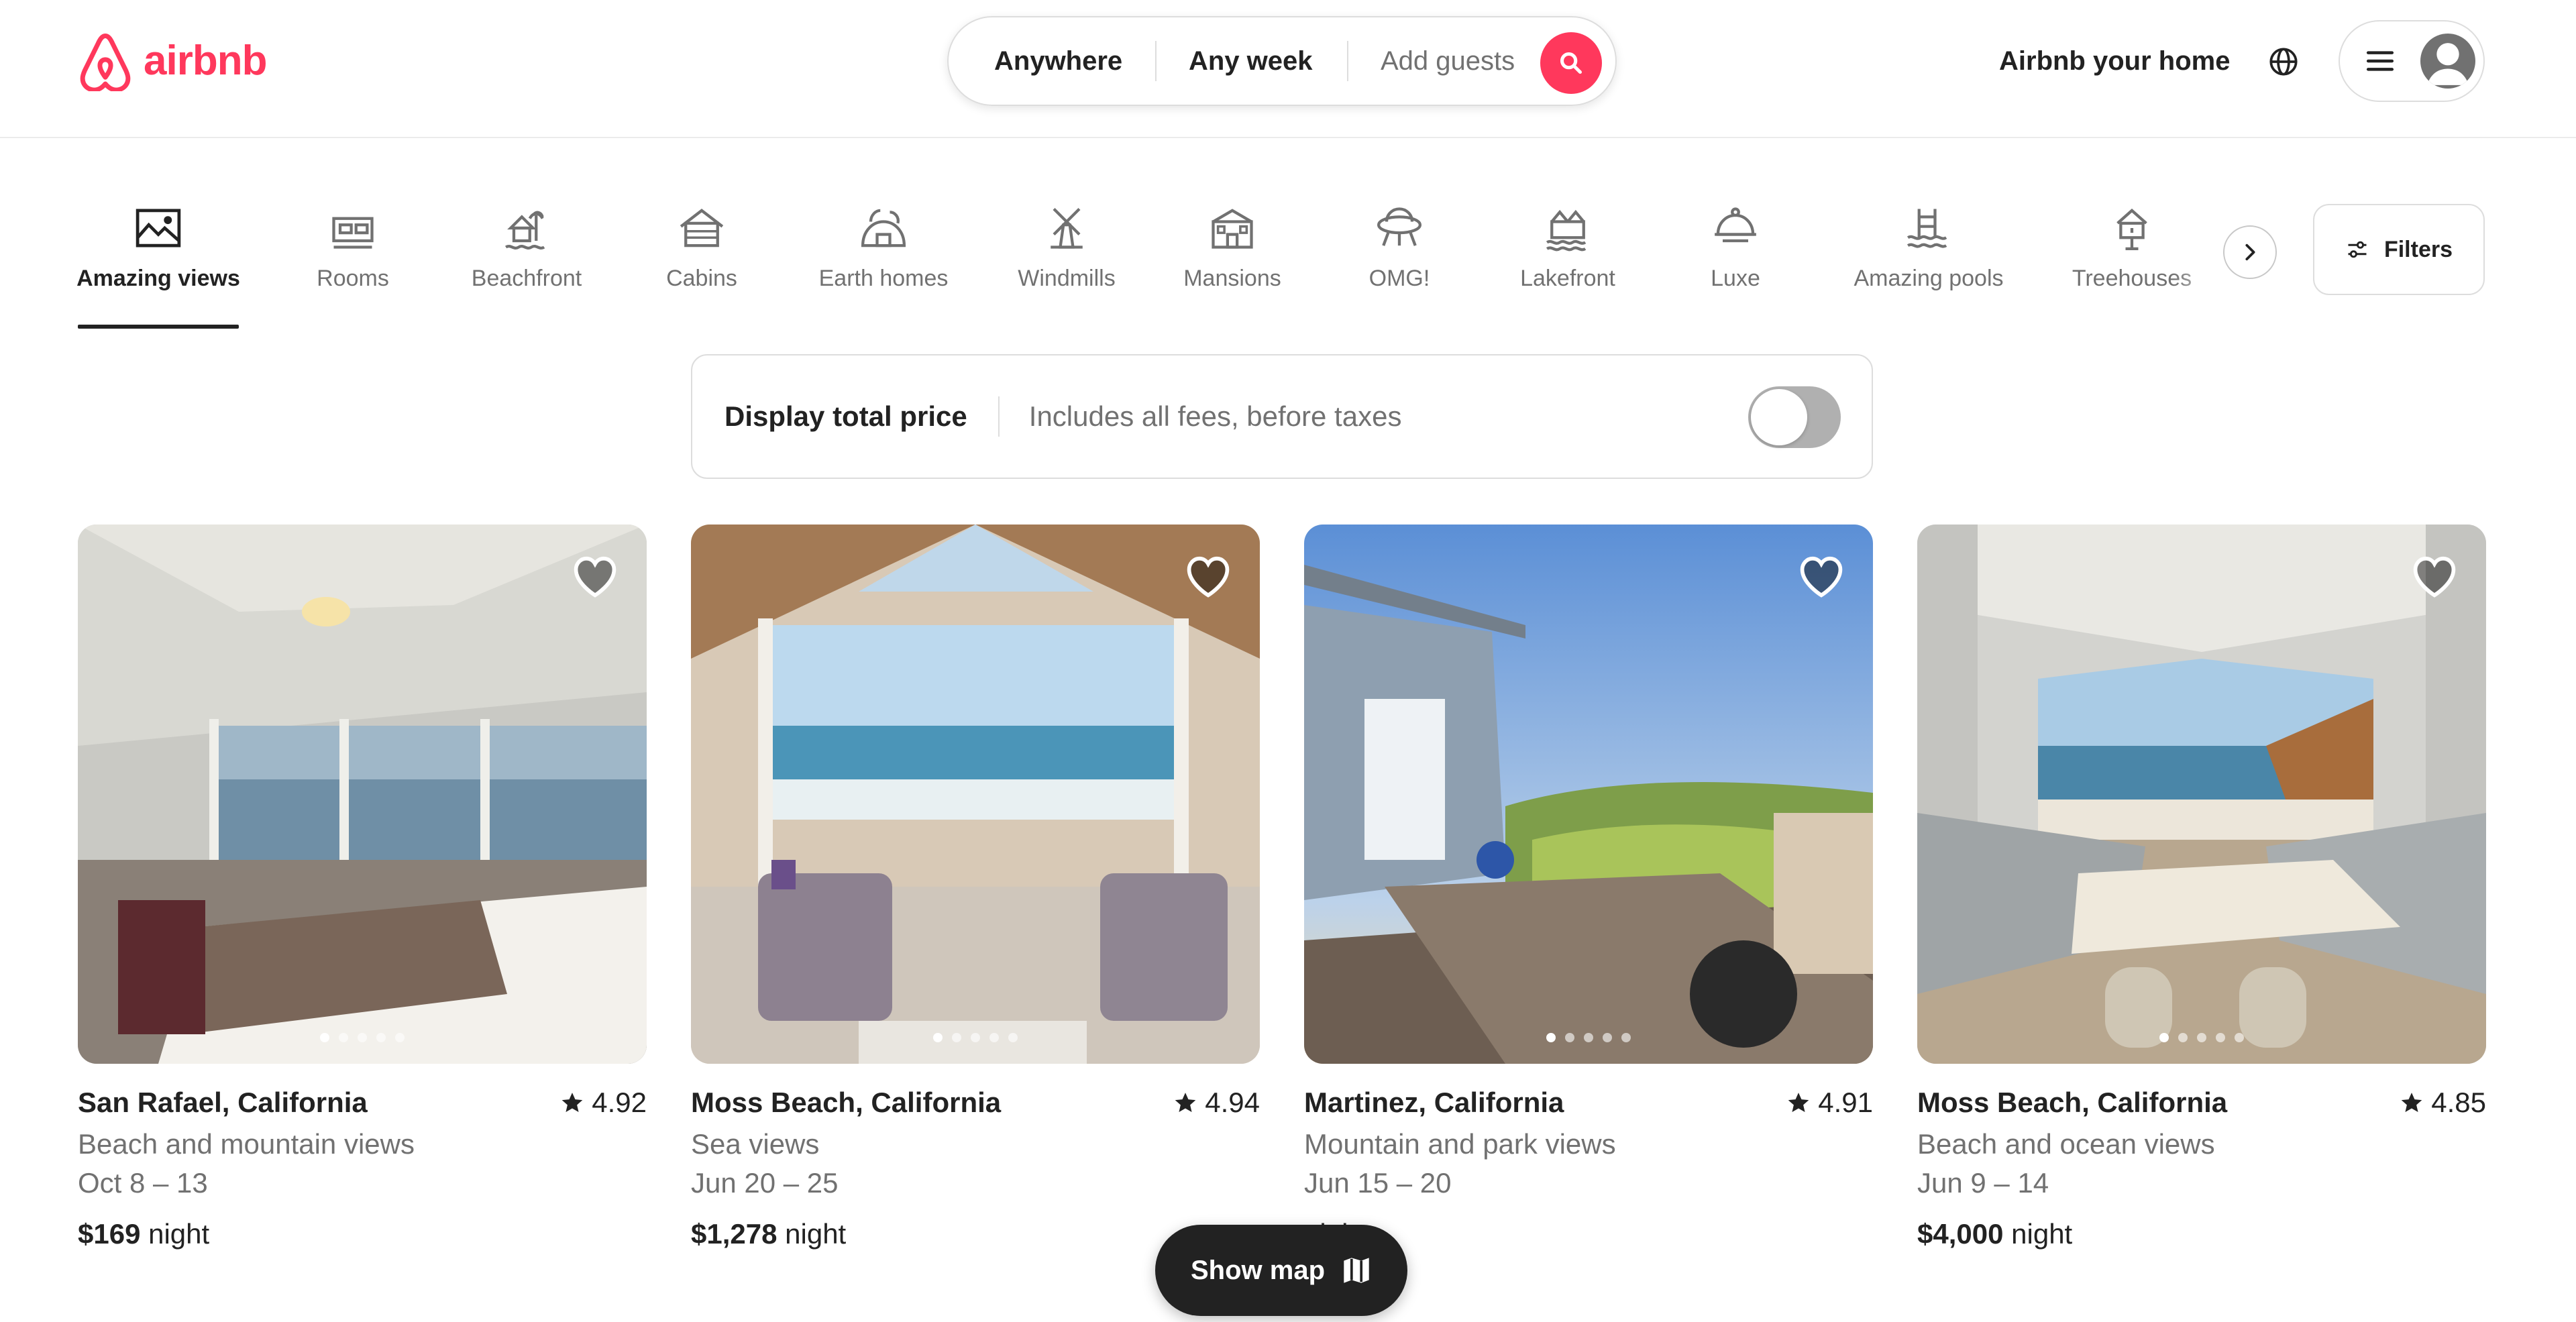  What do you see at coordinates (702, 228) in the screenshot?
I see `cabins-icon` at bounding box center [702, 228].